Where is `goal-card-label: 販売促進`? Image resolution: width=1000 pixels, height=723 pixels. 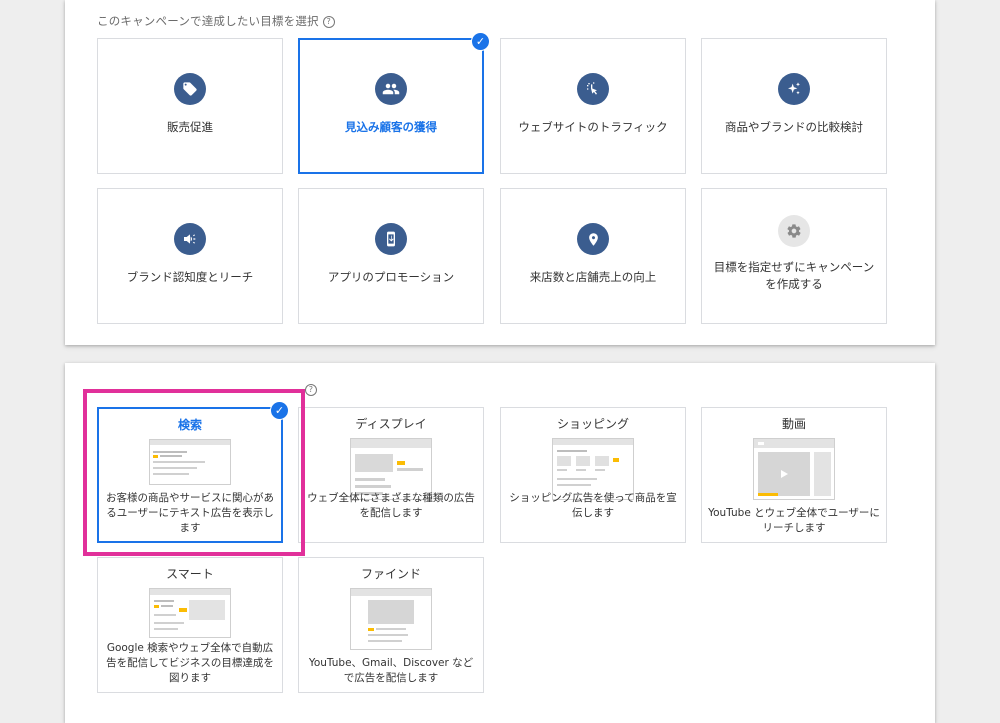 goal-card-label: 販売促進 is located at coordinates (190, 127).